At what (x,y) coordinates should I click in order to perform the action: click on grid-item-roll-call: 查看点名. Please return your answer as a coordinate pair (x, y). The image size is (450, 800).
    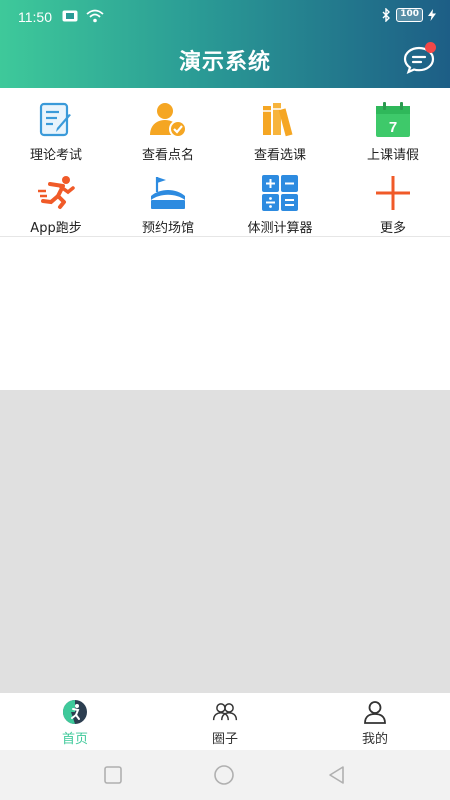
    Looking at the image, I should click on (168, 128).